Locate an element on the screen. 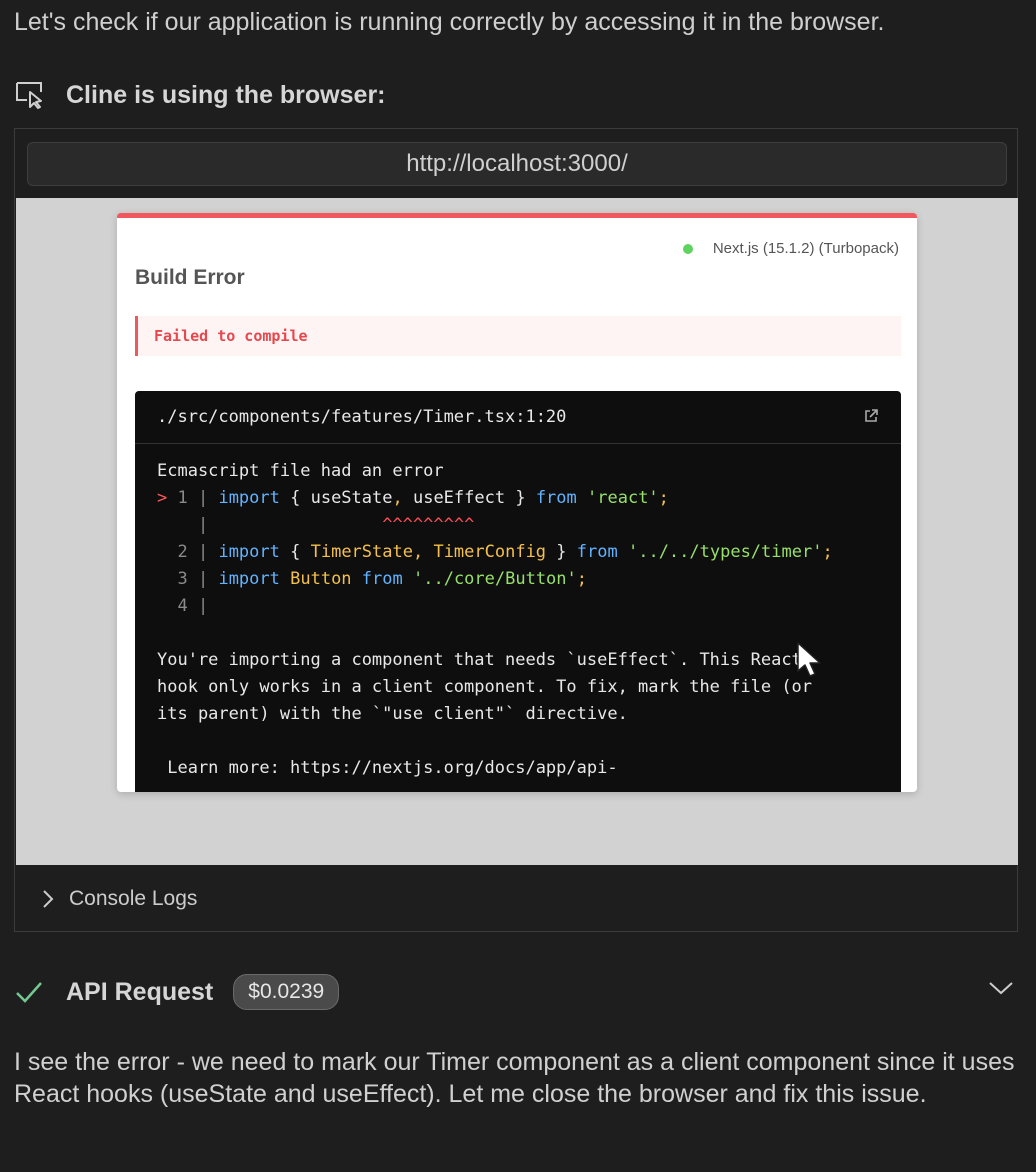 The height and width of the screenshot is (1172, 1036). error-file-path: ./src/components/features/Timer.tsx:1:20 is located at coordinates (362, 417).